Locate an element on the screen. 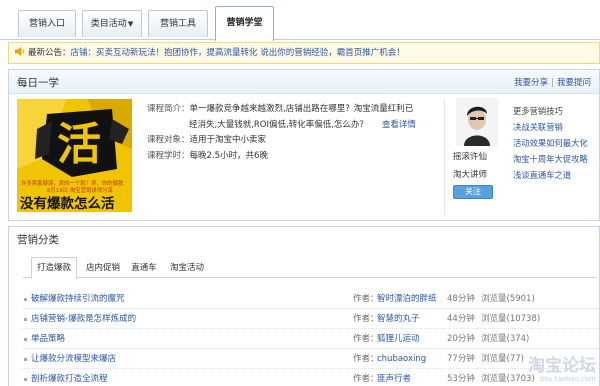 The width and height of the screenshot is (600, 386). tab-marketing-tools: 营销工具 is located at coordinates (178, 23).